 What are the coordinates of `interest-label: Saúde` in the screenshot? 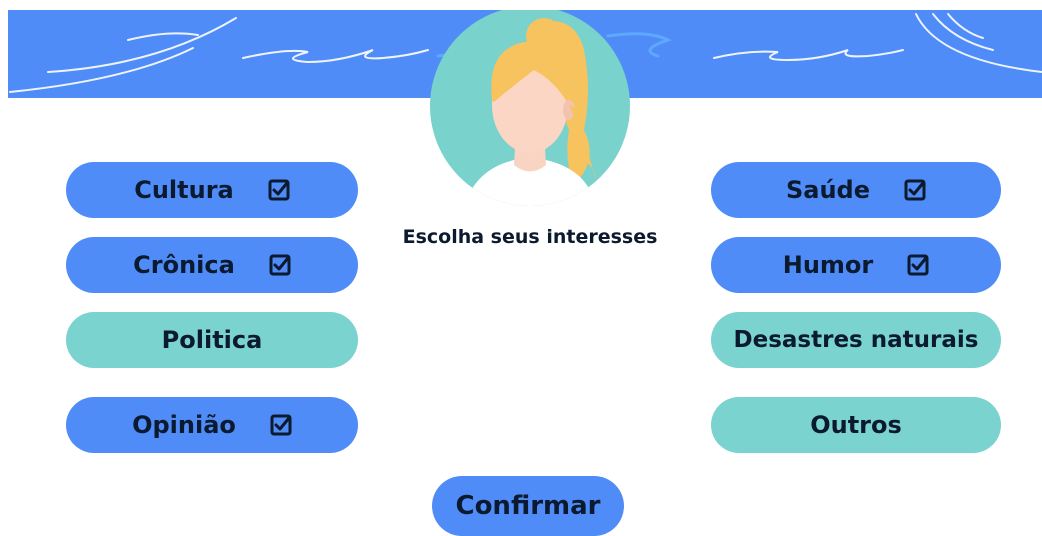 It's located at (828, 190).